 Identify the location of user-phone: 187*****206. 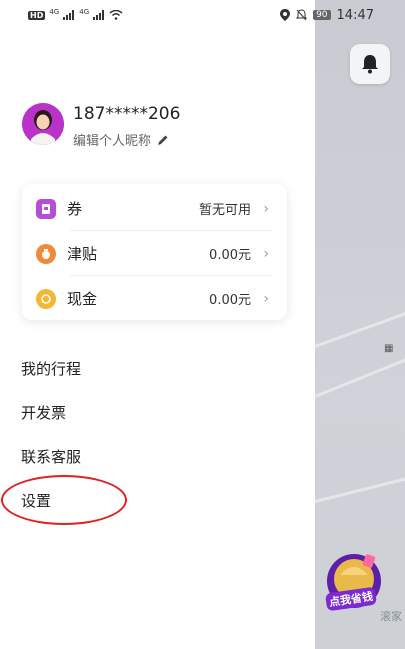
(127, 114).